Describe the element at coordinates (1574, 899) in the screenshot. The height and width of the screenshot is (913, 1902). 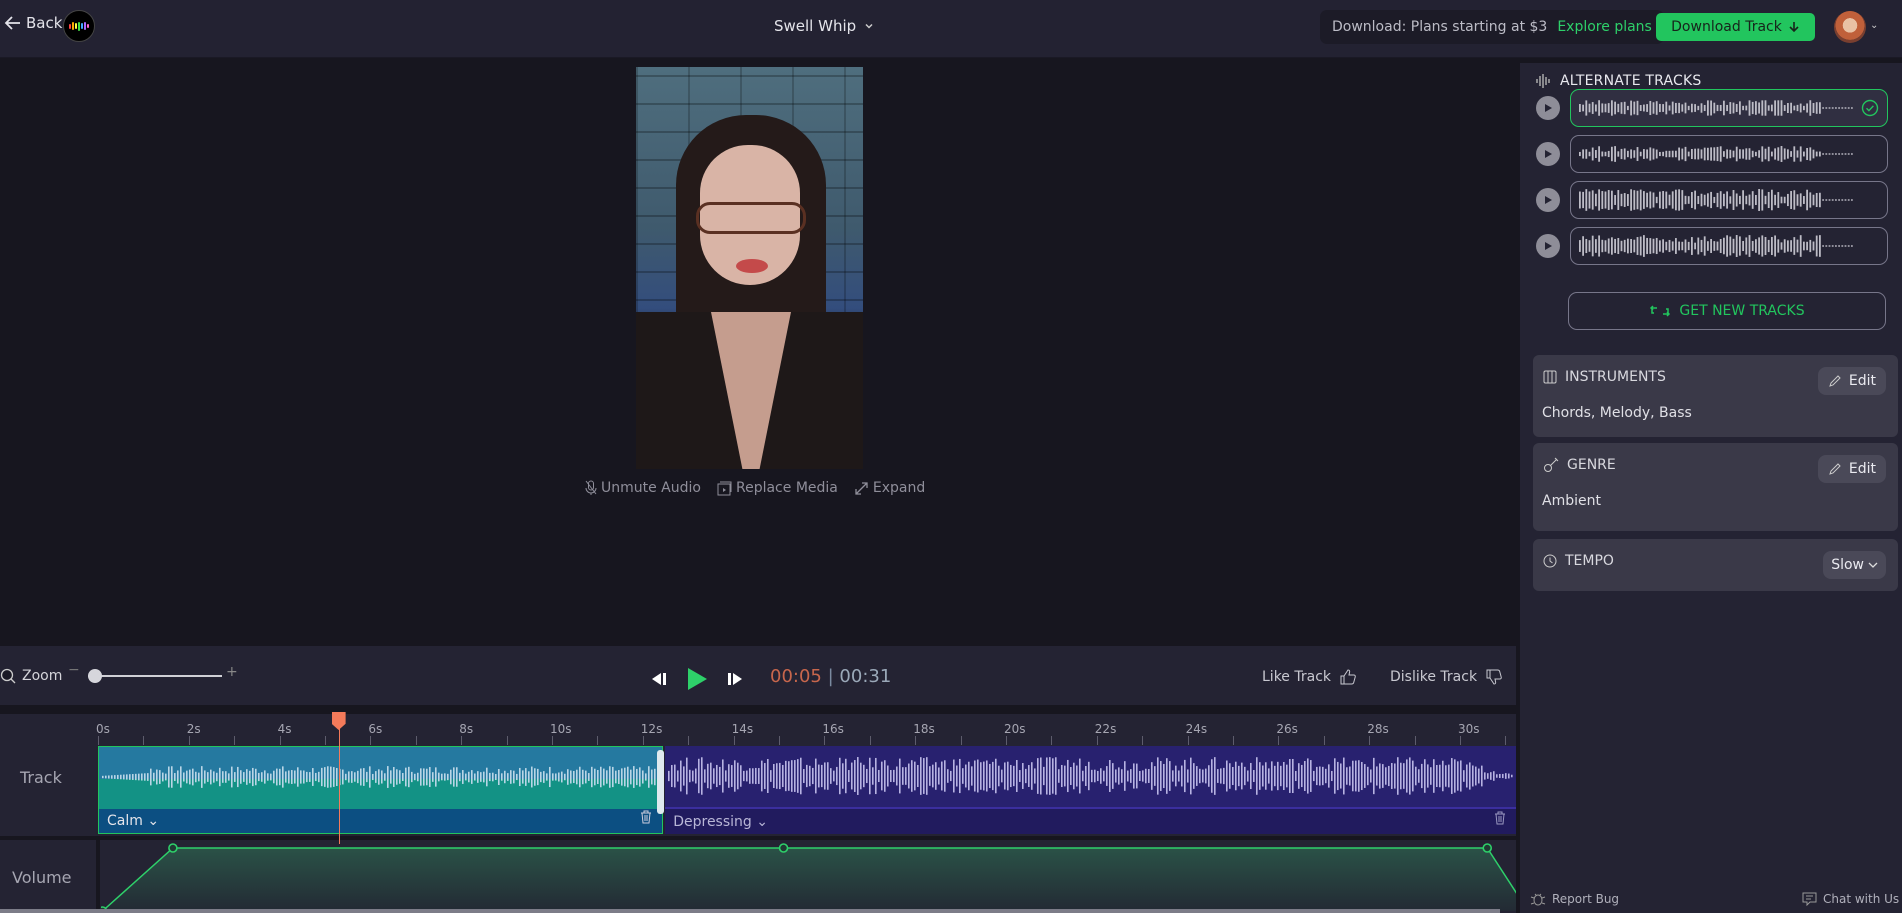
I see `report-bug-link: Report Bug` at that location.